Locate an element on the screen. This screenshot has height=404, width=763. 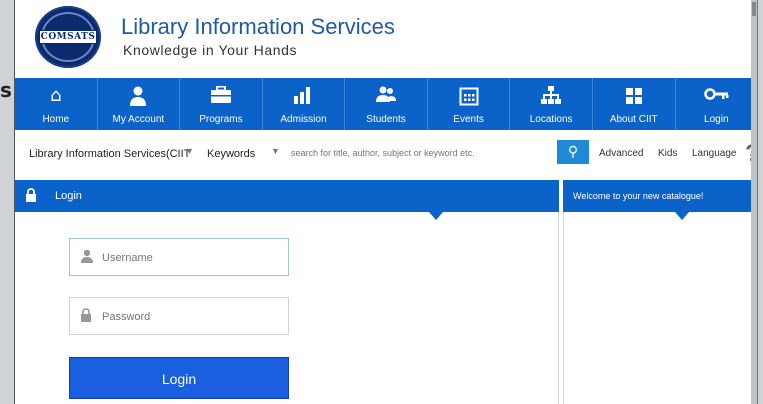
users-icon is located at coordinates (386, 96).